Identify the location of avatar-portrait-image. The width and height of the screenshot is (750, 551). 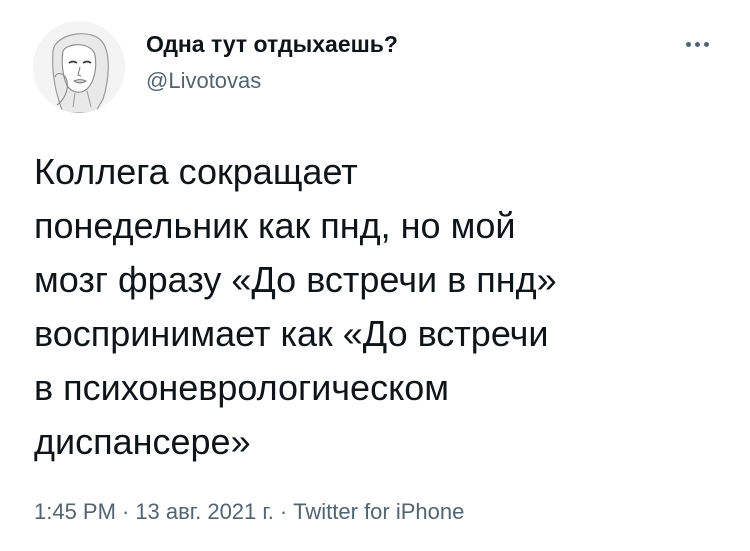
(79, 67).